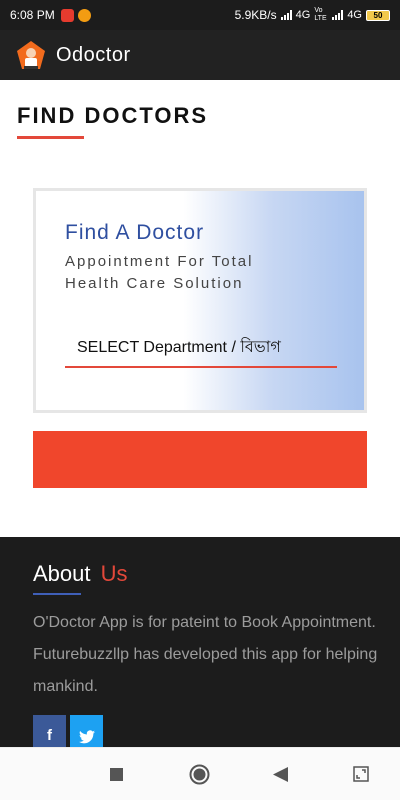  What do you see at coordinates (286, 15) in the screenshot?
I see `signal-icon` at bounding box center [286, 15].